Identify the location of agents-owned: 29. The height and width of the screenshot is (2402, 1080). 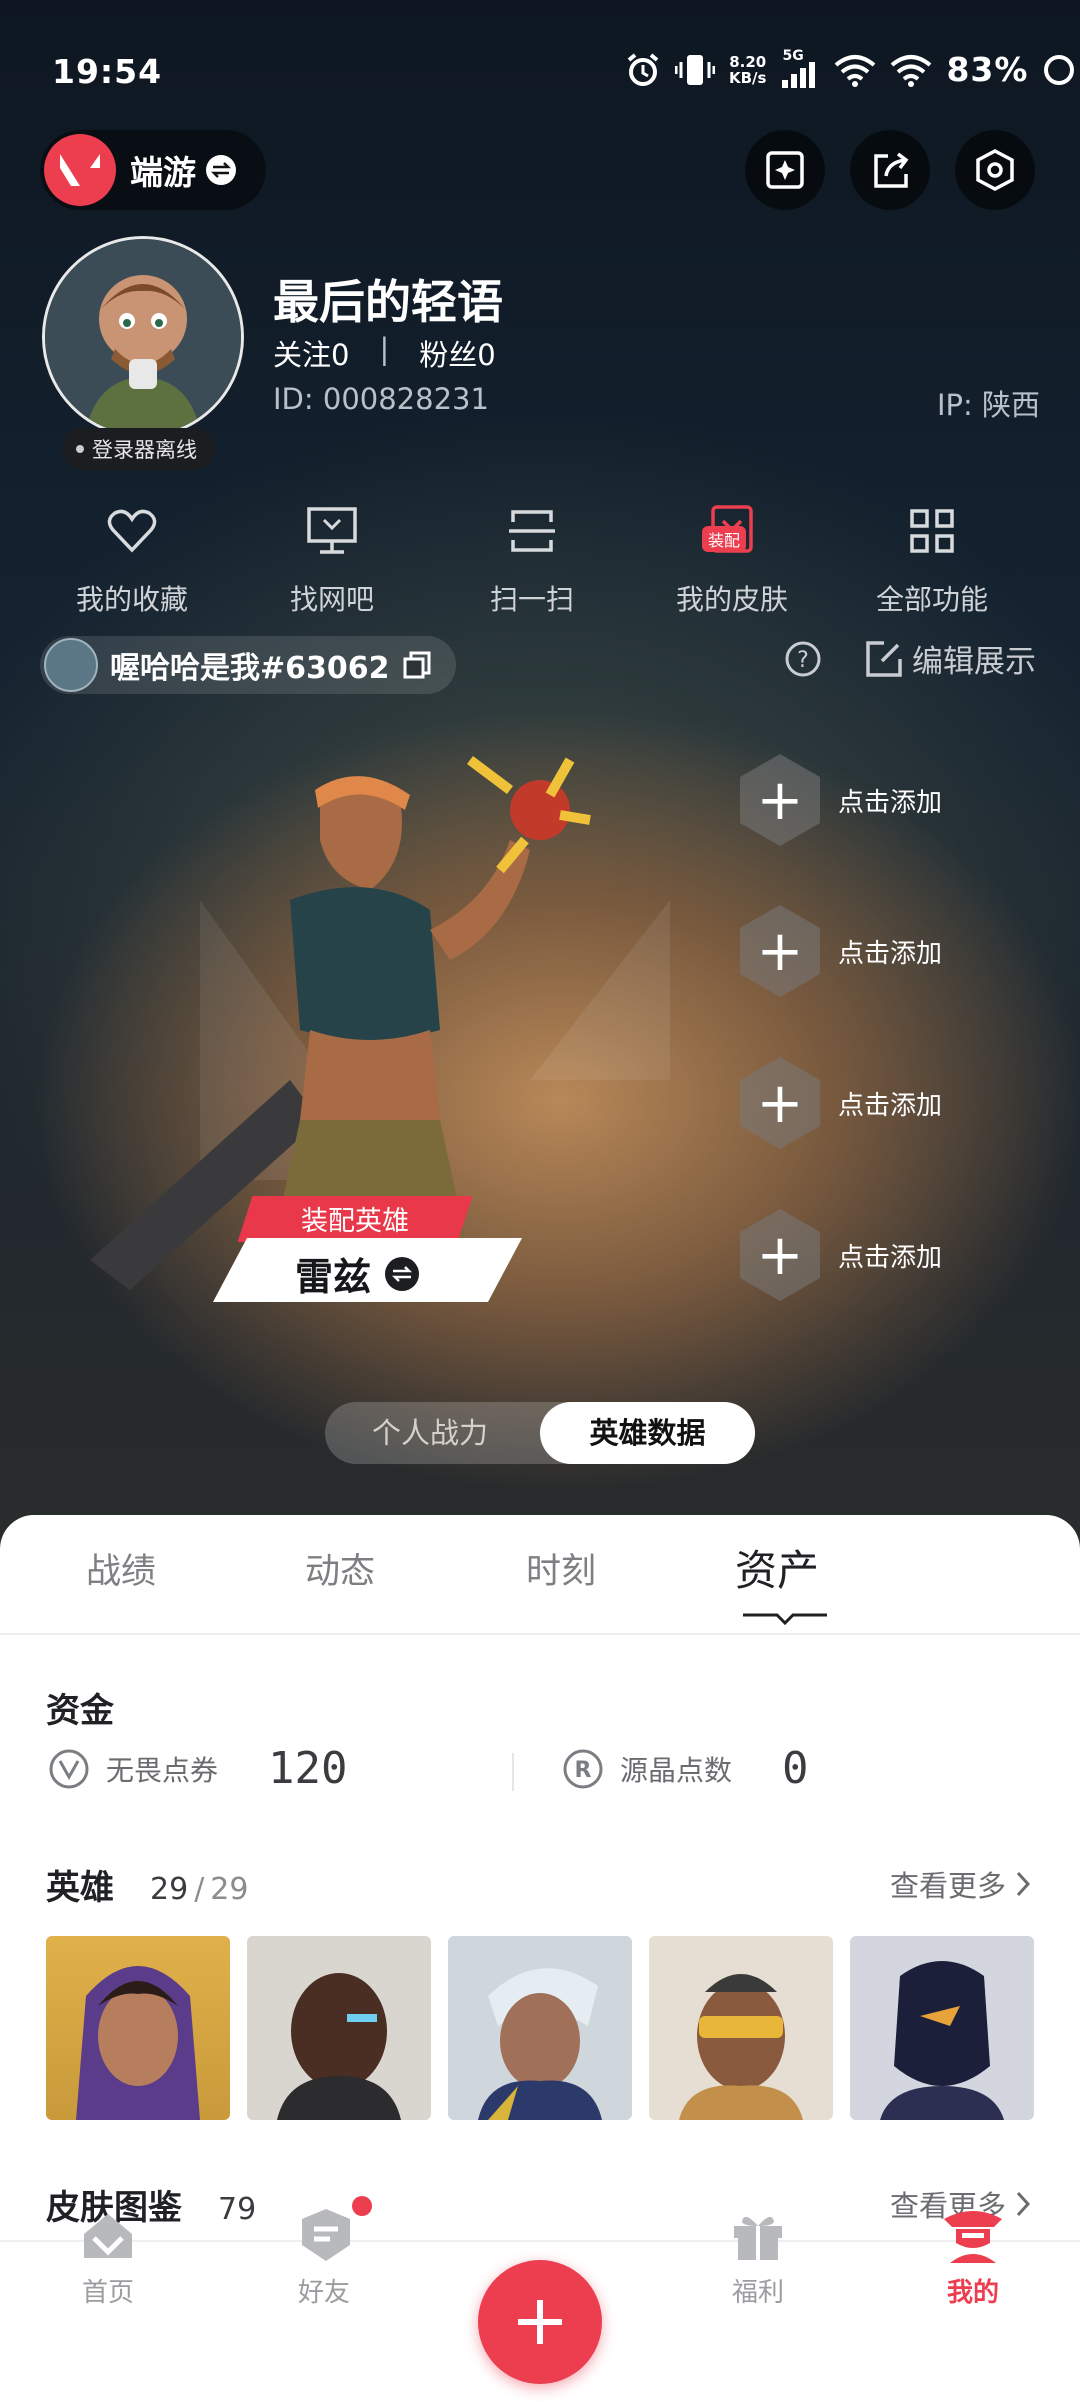
(169, 1889).